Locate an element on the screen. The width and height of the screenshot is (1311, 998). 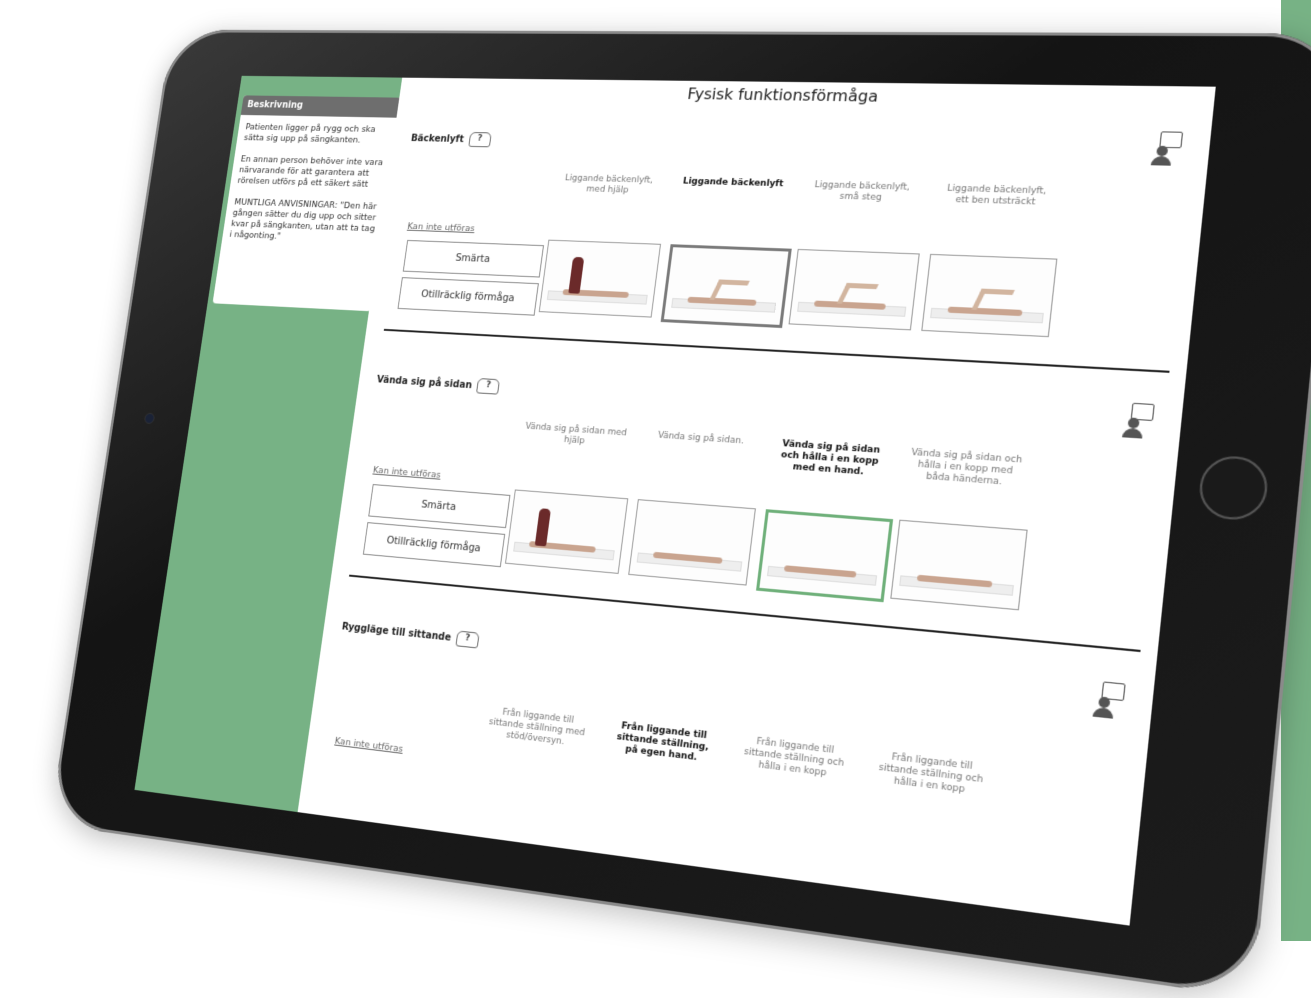
option-label: Liggande bäckenlyft, ett ben utsträckt is located at coordinates (996, 195).